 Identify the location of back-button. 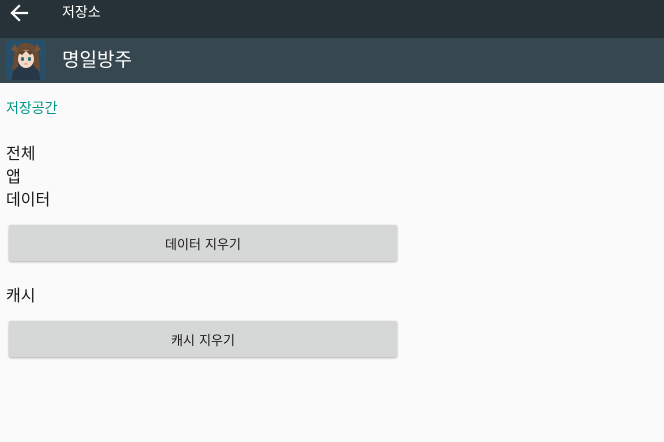
(19, 13).